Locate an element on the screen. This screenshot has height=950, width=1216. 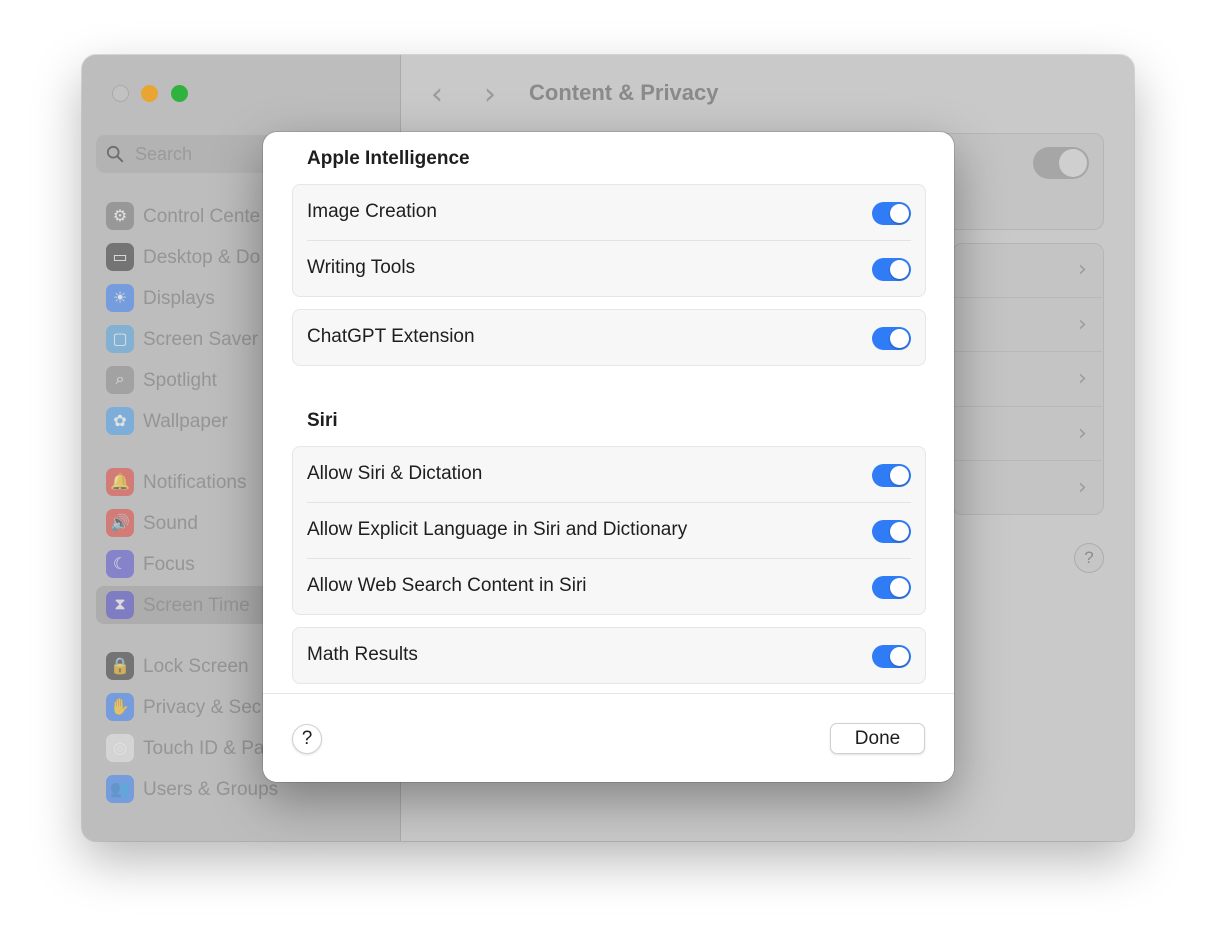
setting-row: ChatGPT Extension is located at coordinates (609, 337).